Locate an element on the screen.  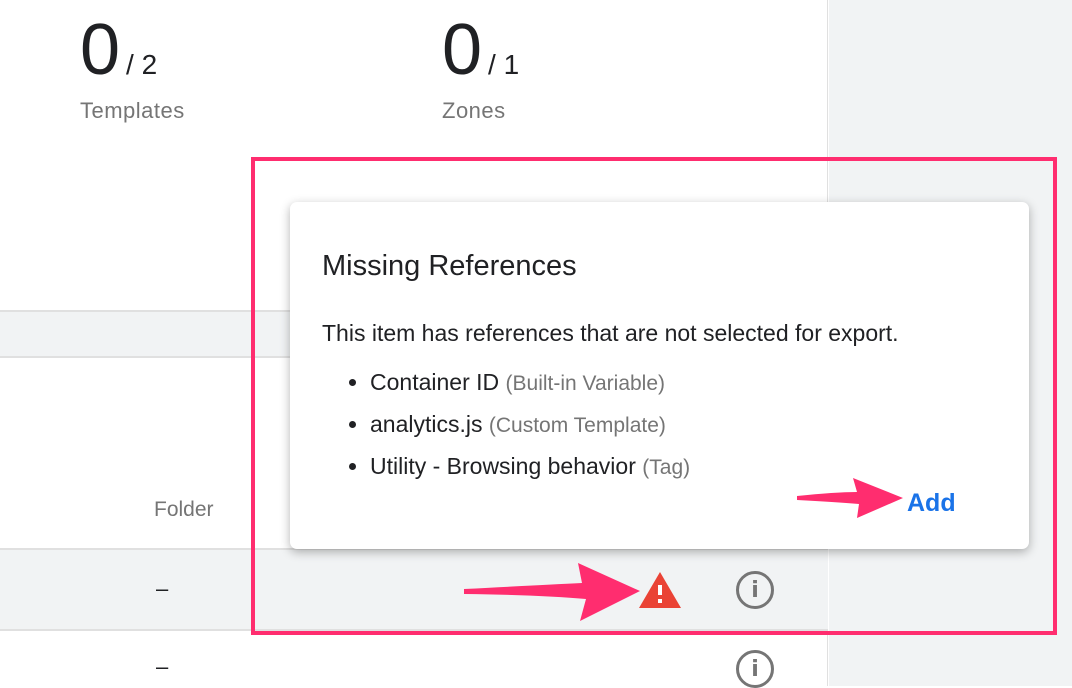
stat-total: / 1 is located at coordinates (504, 64).